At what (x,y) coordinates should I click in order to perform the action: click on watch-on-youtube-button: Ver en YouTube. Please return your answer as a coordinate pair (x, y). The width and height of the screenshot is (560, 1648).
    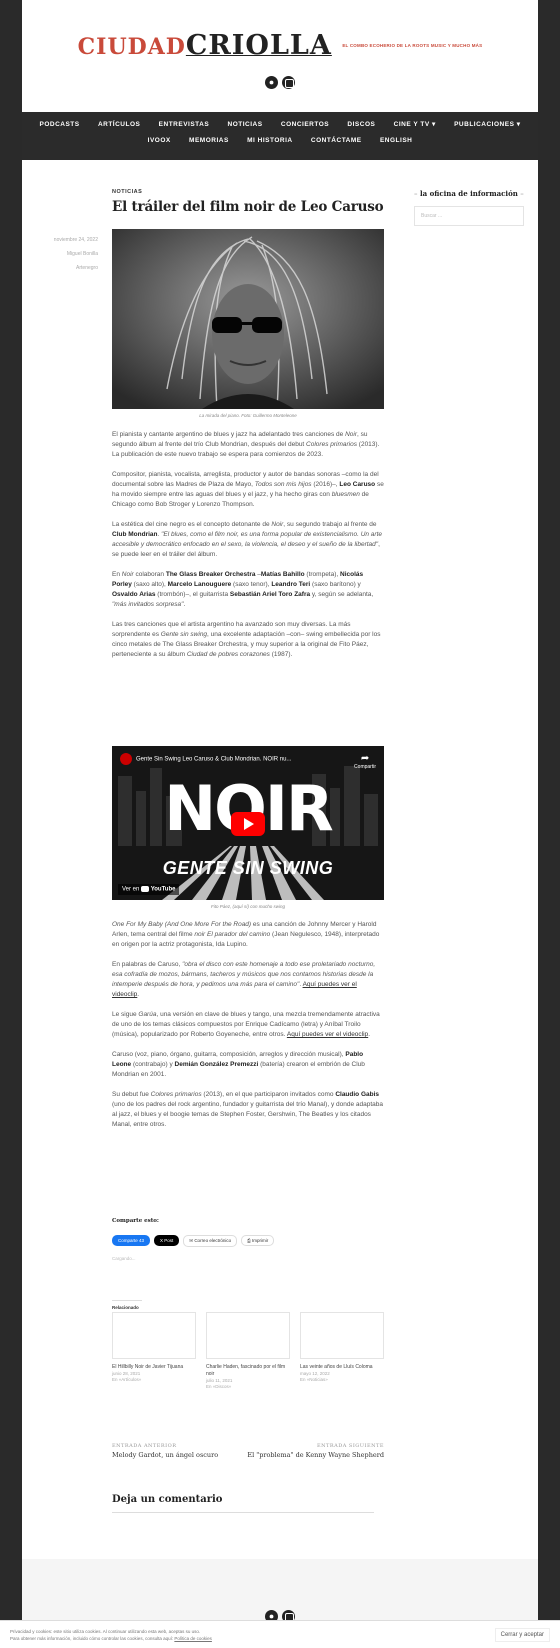
    Looking at the image, I should click on (149, 889).